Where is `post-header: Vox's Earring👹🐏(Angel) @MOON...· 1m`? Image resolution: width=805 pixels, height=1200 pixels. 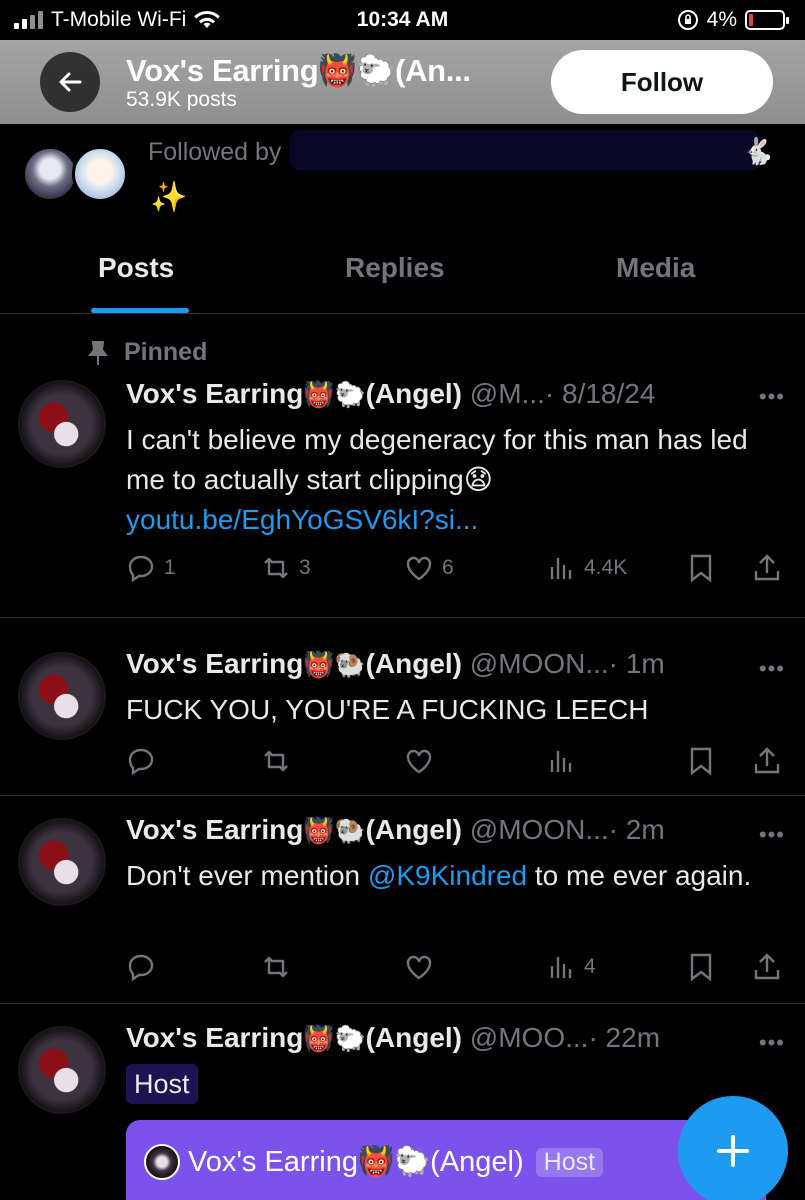 post-header: Vox's Earring👹🐏(Angel) @MOON...· 1m is located at coordinates (395, 664).